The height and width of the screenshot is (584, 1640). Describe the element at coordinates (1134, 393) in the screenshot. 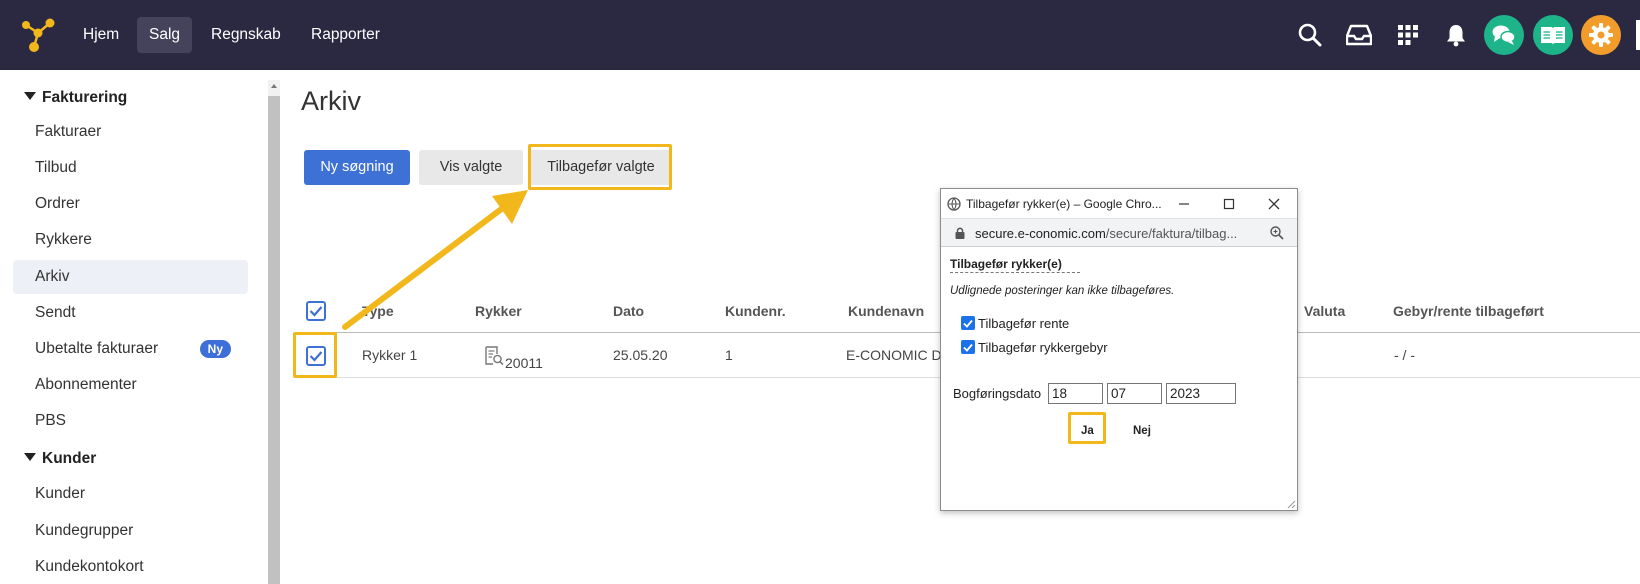

I see `posting-date-month-input: 07` at that location.